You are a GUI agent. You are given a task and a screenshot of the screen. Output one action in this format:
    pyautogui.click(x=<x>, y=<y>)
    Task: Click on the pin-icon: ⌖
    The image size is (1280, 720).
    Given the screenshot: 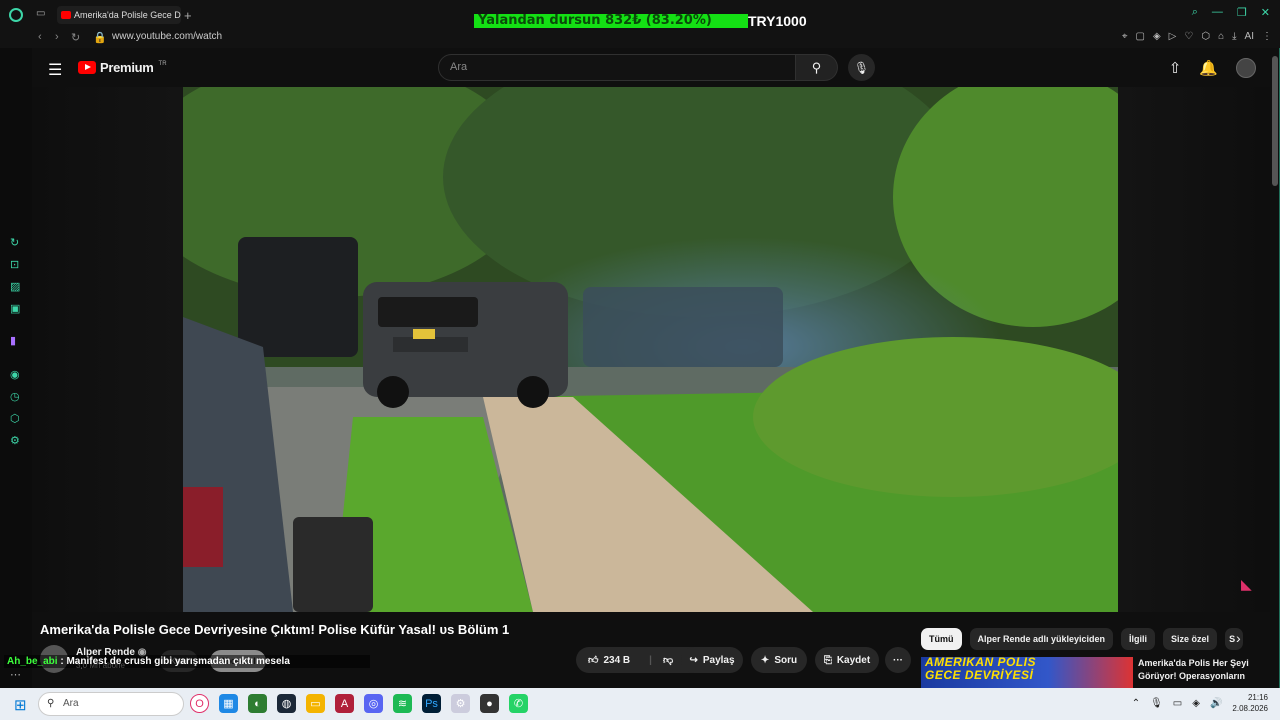 What is the action you would take?
    pyautogui.click(x=1125, y=36)
    